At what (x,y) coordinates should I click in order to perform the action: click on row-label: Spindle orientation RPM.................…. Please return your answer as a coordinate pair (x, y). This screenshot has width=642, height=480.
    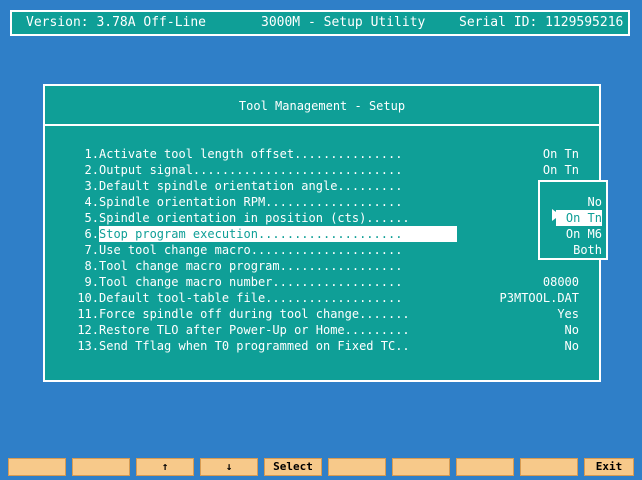
    Looking at the image, I should click on (251, 202).